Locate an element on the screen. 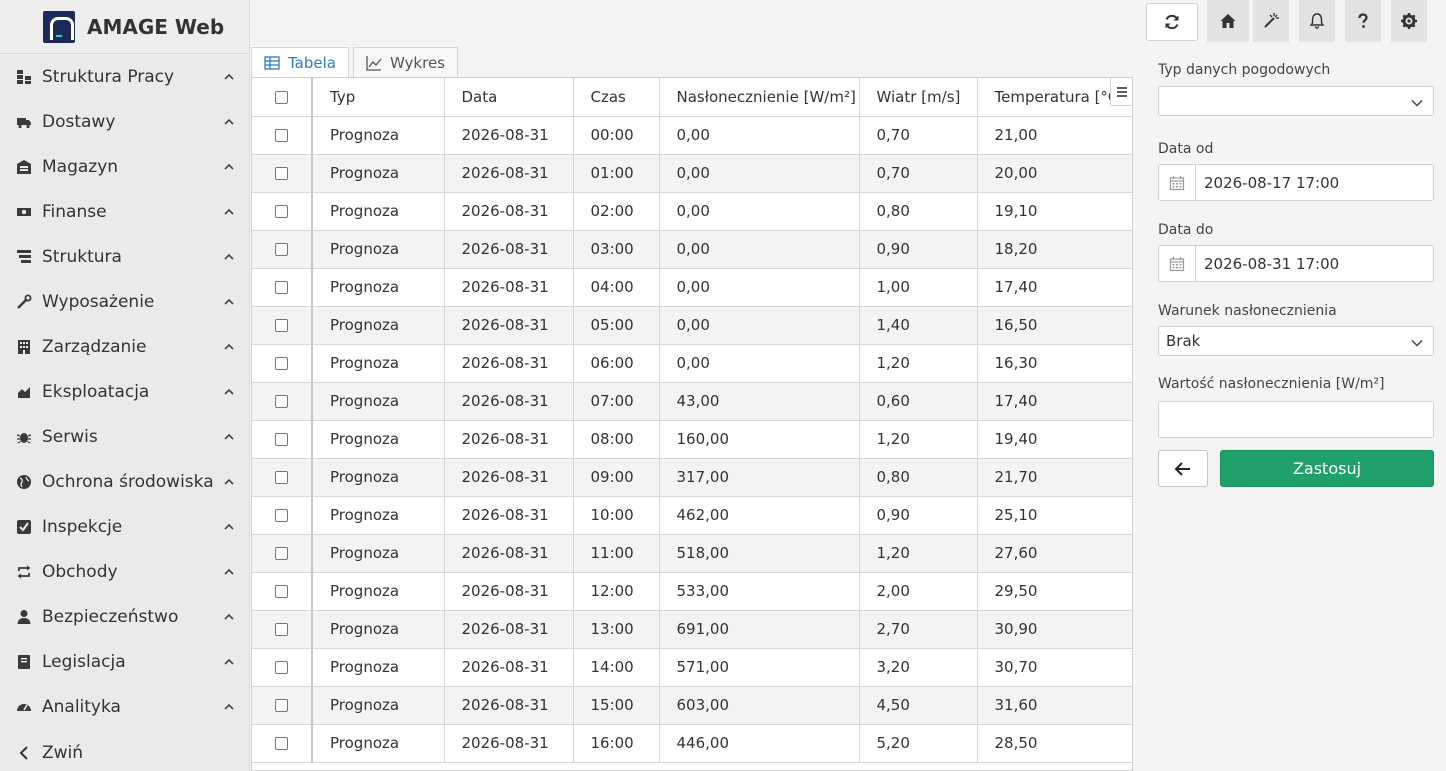 Image resolution: width=1446 pixels, height=771 pixels. sidebar-item-finanse: Finanse is located at coordinates (124, 211).